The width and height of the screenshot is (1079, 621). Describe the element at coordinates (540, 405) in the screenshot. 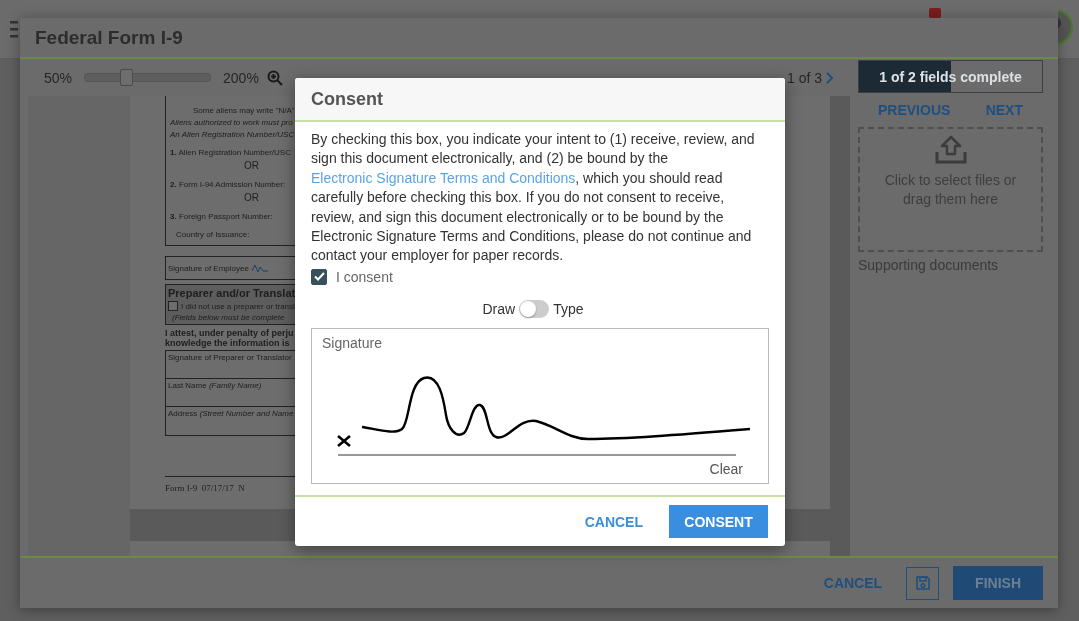

I see `signature-pad: Signature Clear` at that location.